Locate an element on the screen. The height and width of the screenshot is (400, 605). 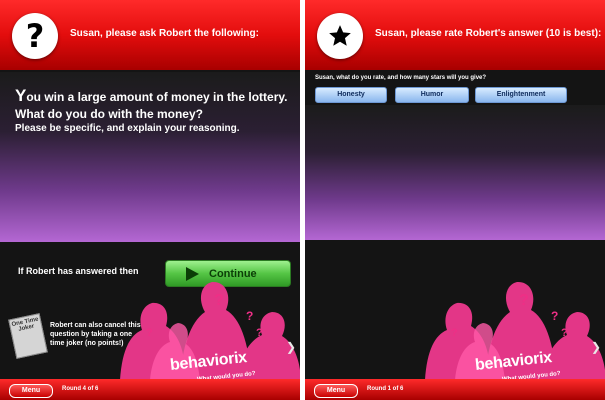
bottom-bar: Menu Round 1 of 6 is located at coordinates (455, 389).